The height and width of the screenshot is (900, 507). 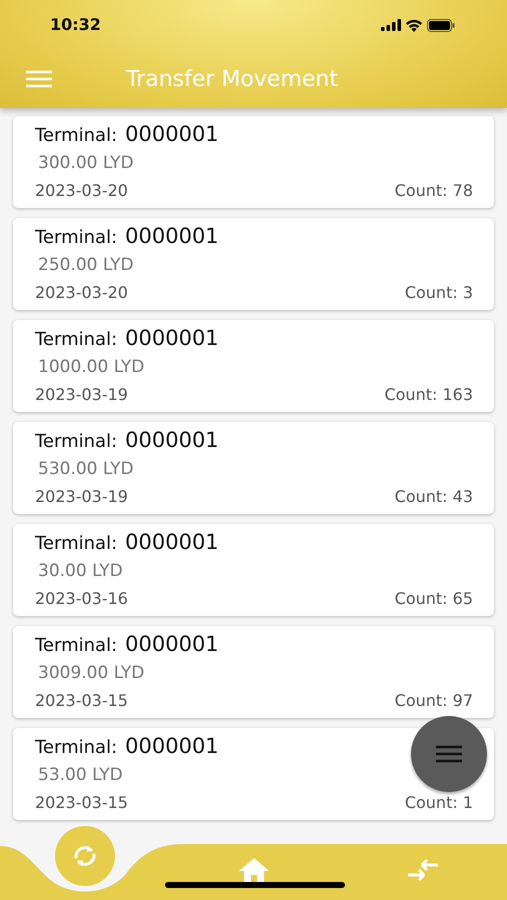 I want to click on signal-icon, so click(x=391, y=25).